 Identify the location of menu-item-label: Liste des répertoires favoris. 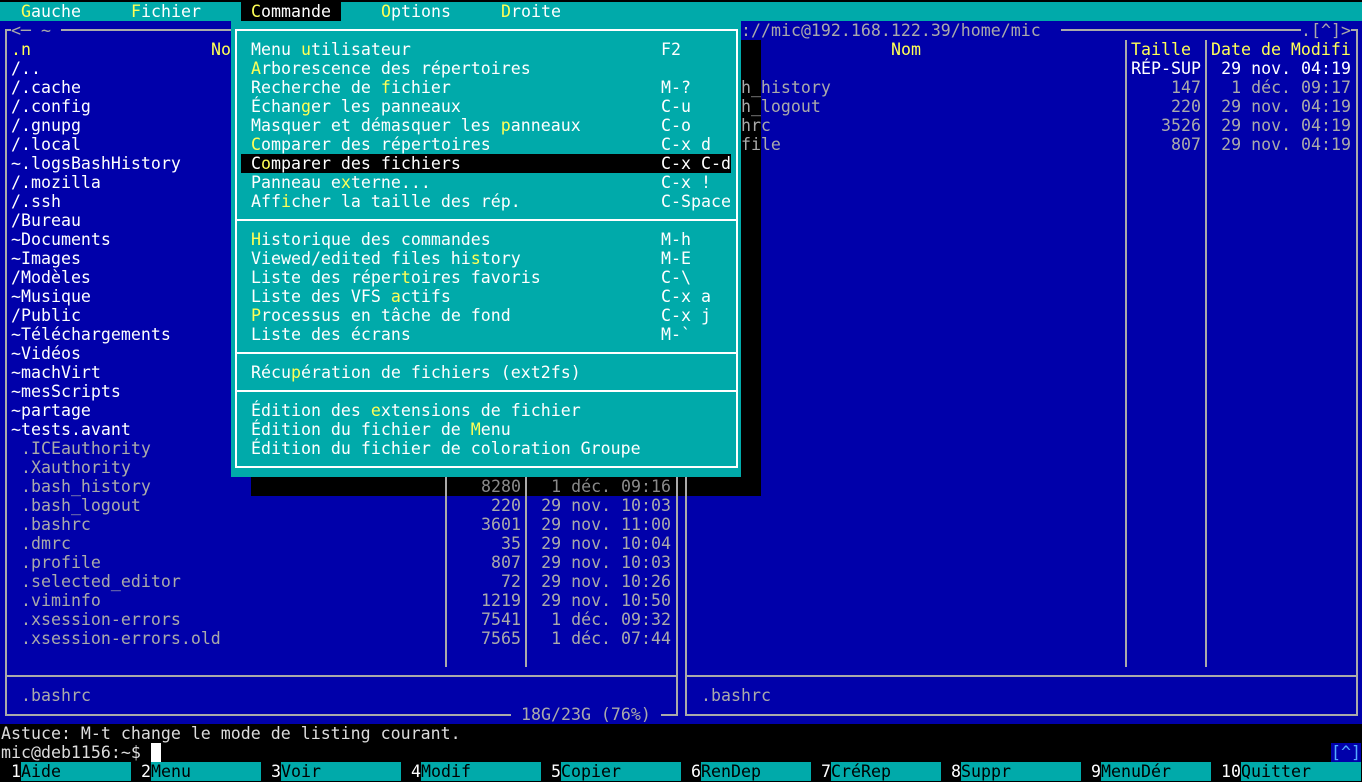
(396, 277).